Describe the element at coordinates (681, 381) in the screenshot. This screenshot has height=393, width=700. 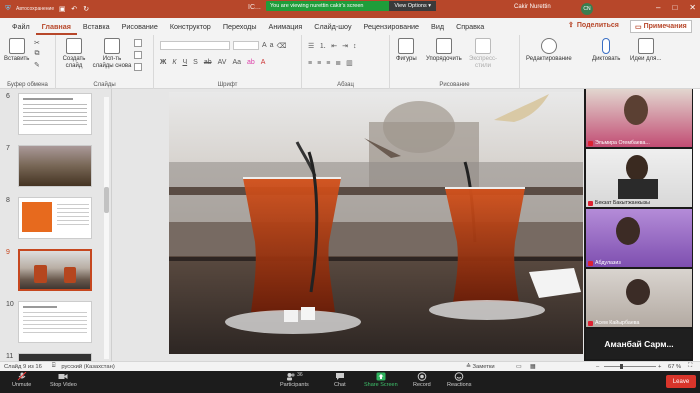
I see `leave-button: Leave` at that location.